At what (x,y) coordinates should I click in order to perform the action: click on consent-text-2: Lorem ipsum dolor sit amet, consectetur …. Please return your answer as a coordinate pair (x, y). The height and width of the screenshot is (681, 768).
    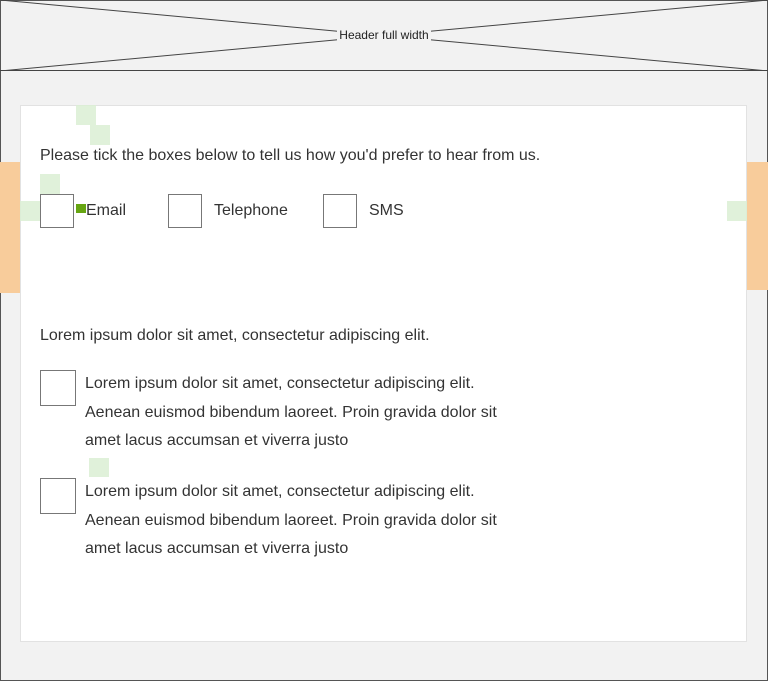
    Looking at the image, I should click on (291, 520).